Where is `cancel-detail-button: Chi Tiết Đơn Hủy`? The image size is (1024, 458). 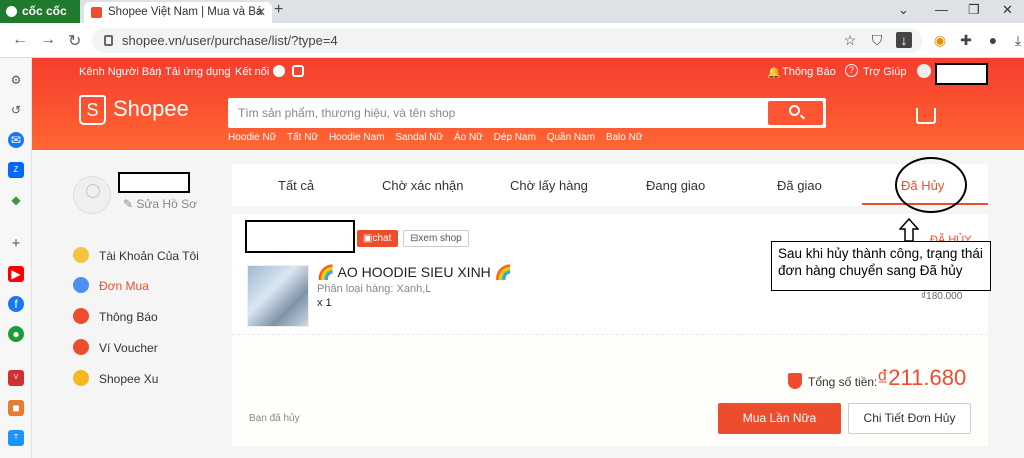 cancel-detail-button: Chi Tiết Đơn Hủy is located at coordinates (909, 418).